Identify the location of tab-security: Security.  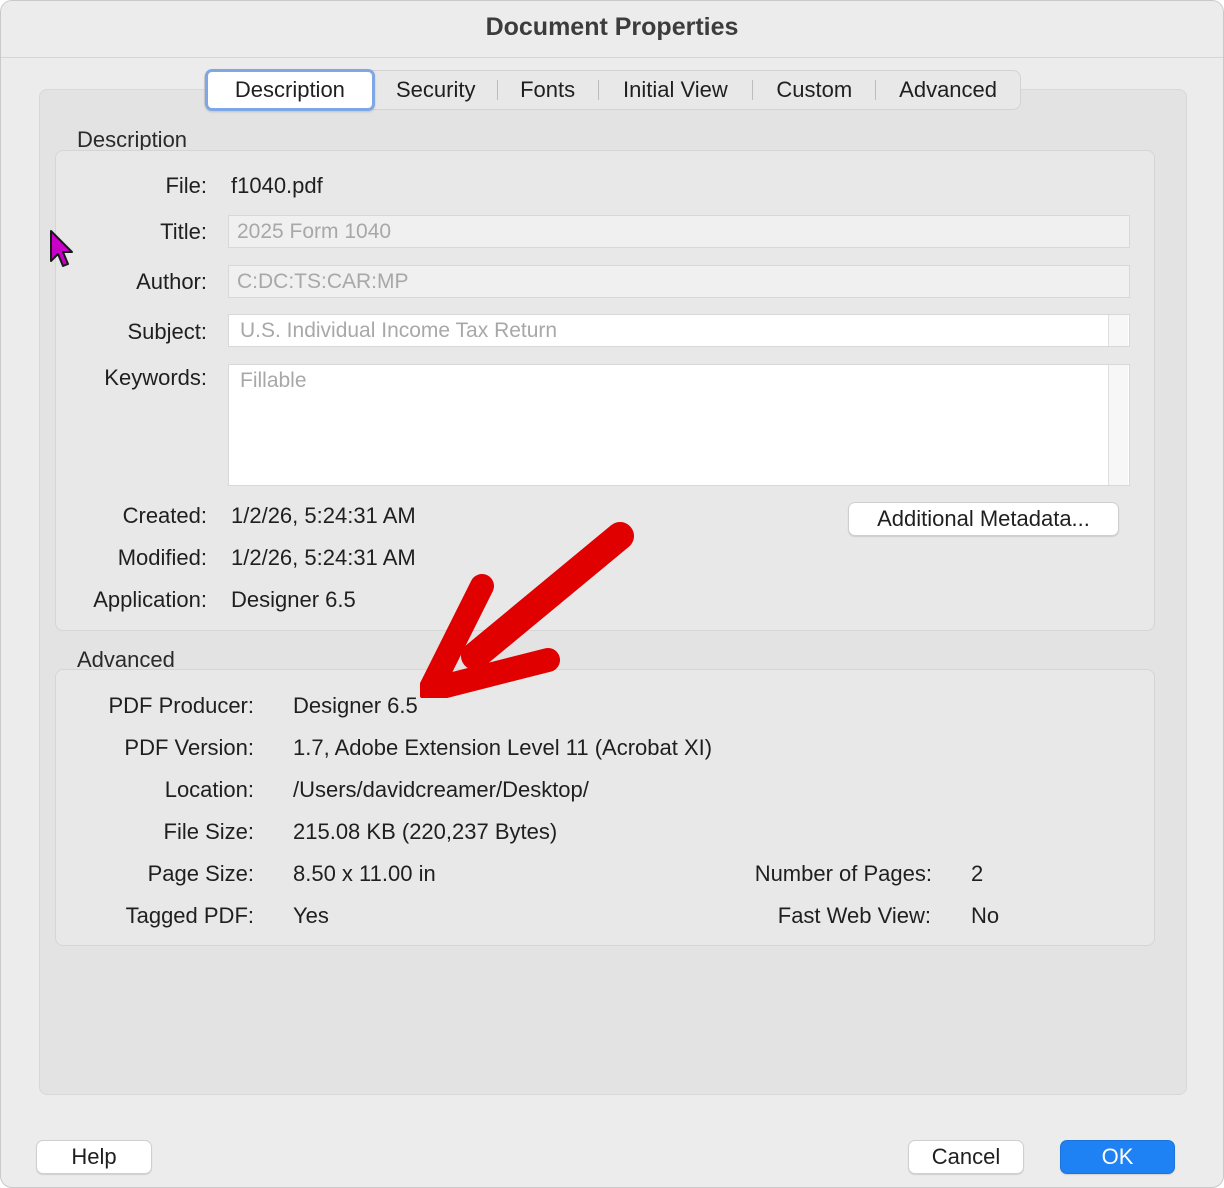
(436, 90).